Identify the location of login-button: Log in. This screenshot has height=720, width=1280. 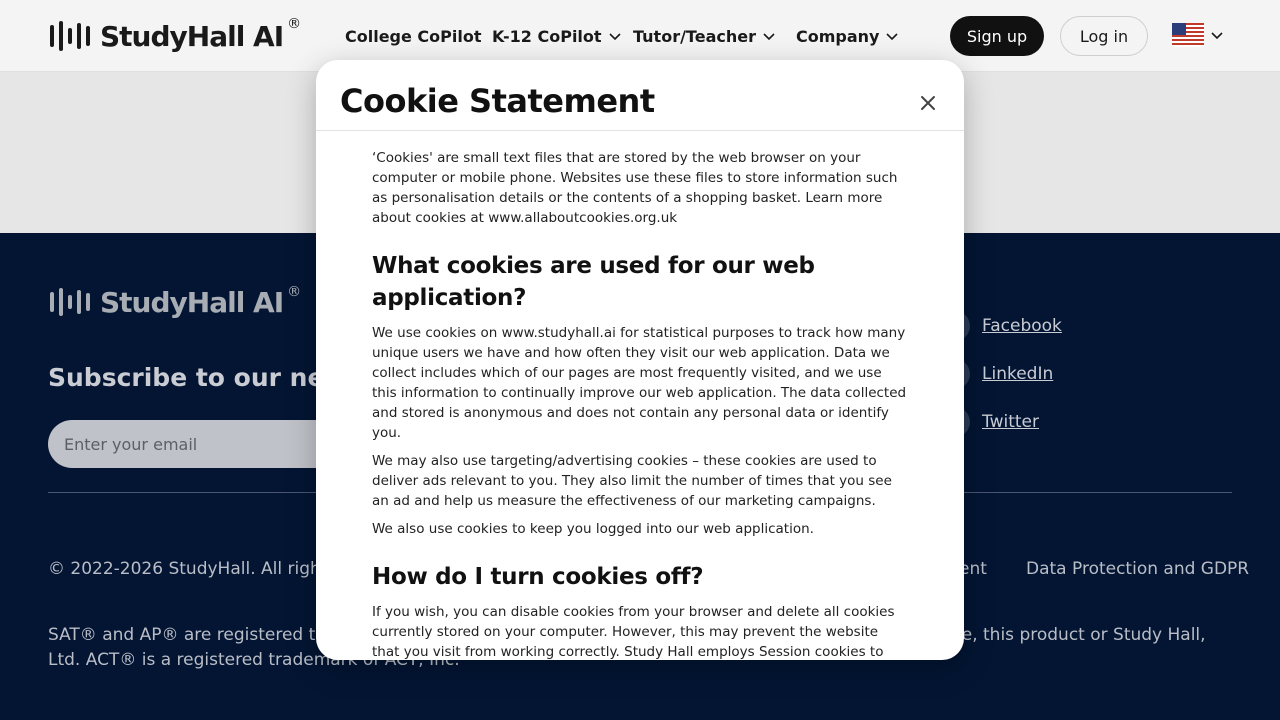
(1104, 36).